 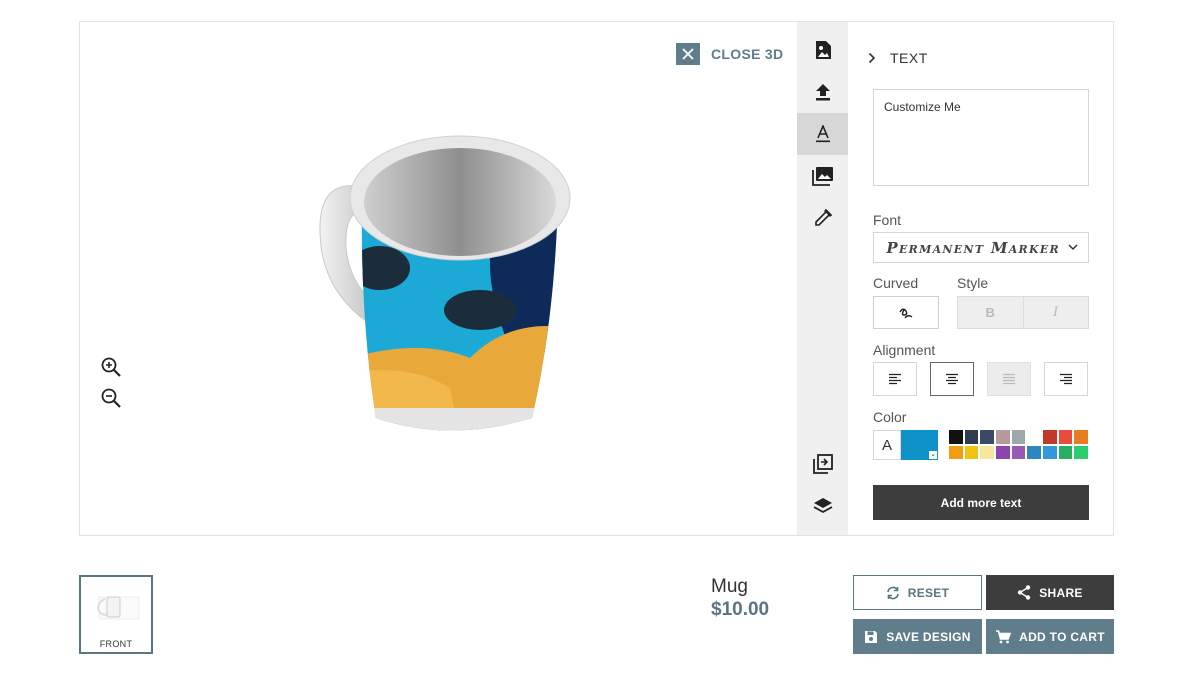 I want to click on align-right-icon, so click(x=1066, y=379).